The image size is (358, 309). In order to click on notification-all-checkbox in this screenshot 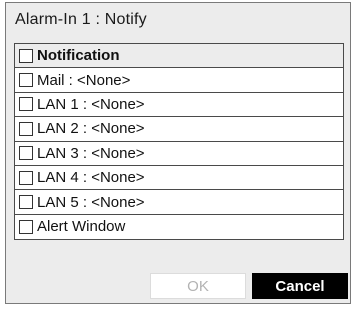, I will do `click(26, 55)`.